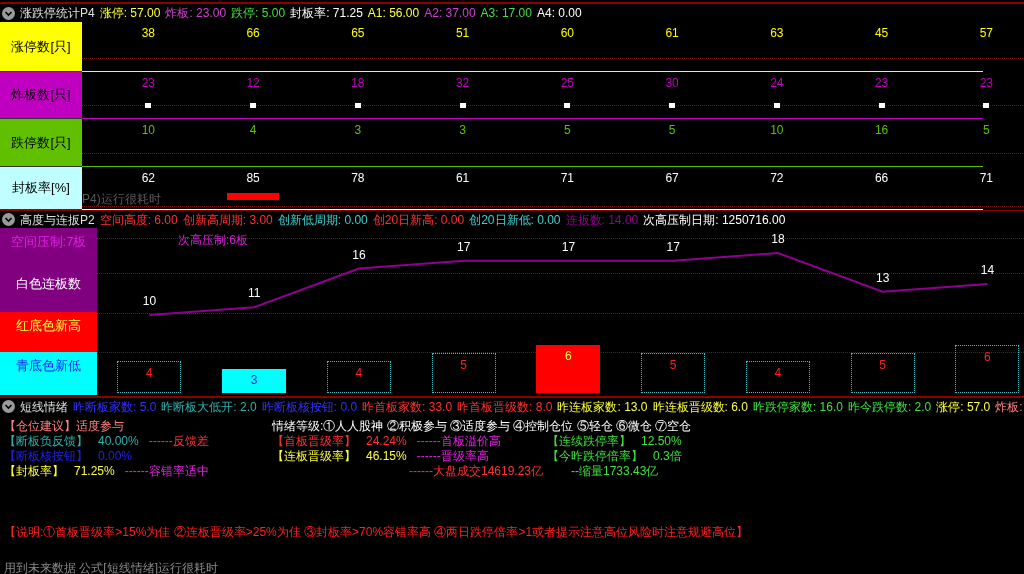 Image resolution: width=1024 pixels, height=574 pixels. What do you see at coordinates (41, 47) in the screenshot?
I see `legend-cell: 涨停数[只]` at bounding box center [41, 47].